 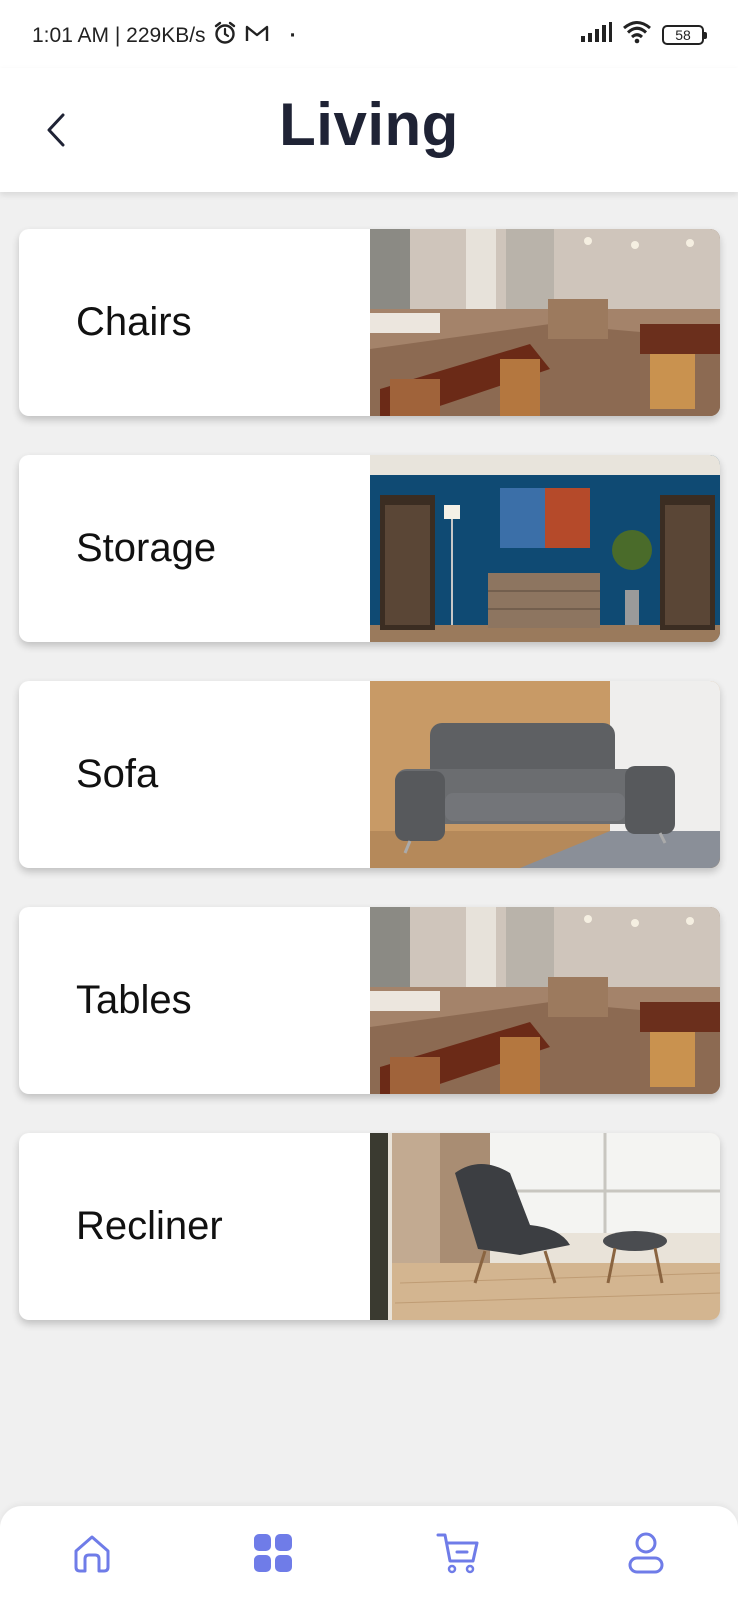 I want to click on bottom-nav, so click(x=369, y=1553).